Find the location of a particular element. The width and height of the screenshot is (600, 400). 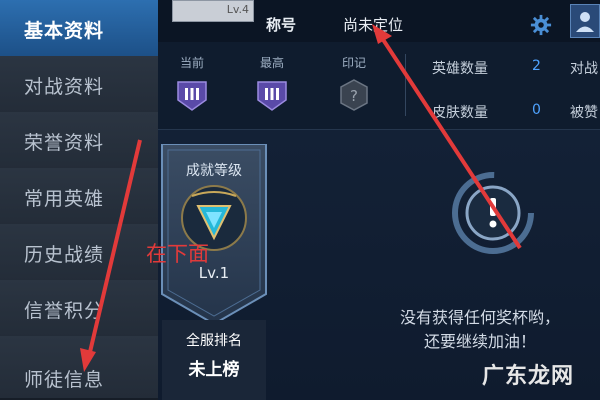

annotation-text: 在下面 is located at coordinates (177, 254).